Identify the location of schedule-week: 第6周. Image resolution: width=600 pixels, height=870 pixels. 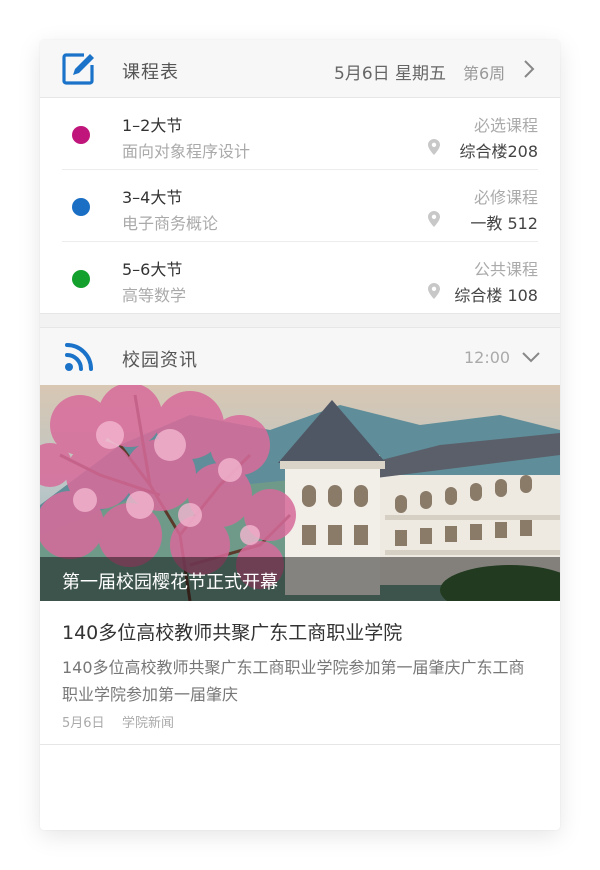
(484, 73).